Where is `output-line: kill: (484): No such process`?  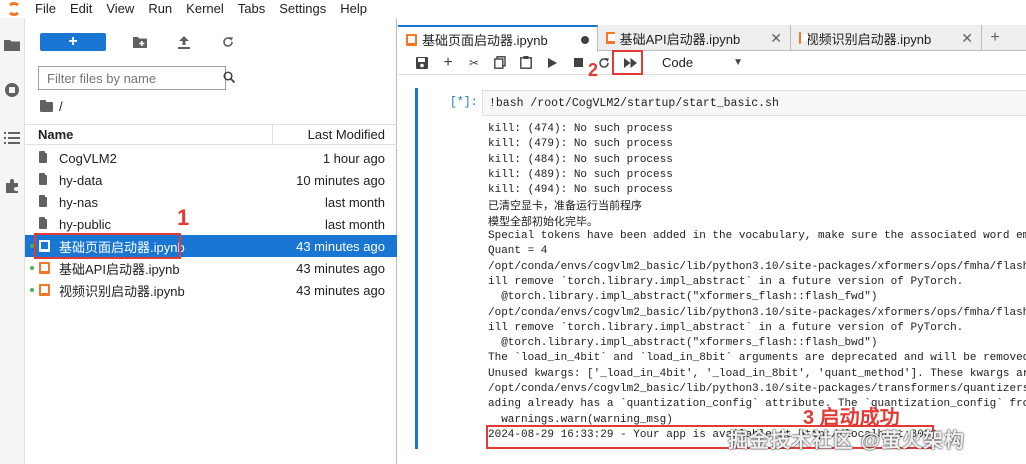
output-line: kill: (484): No such process is located at coordinates (580, 159).